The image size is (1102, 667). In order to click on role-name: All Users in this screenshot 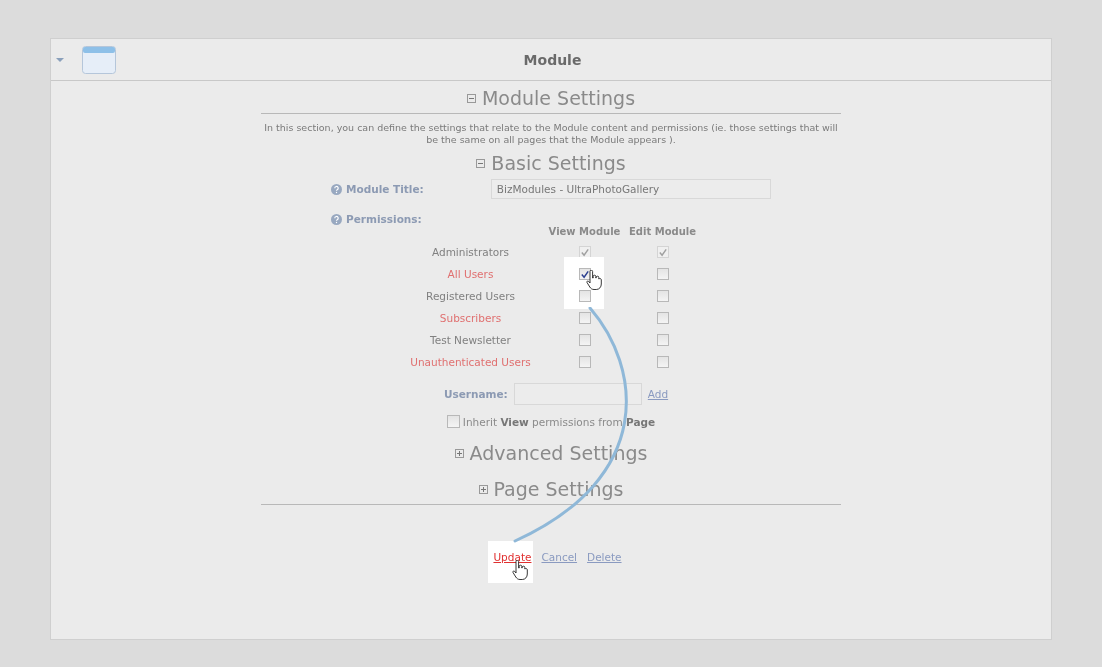, I will do `click(470, 274)`.